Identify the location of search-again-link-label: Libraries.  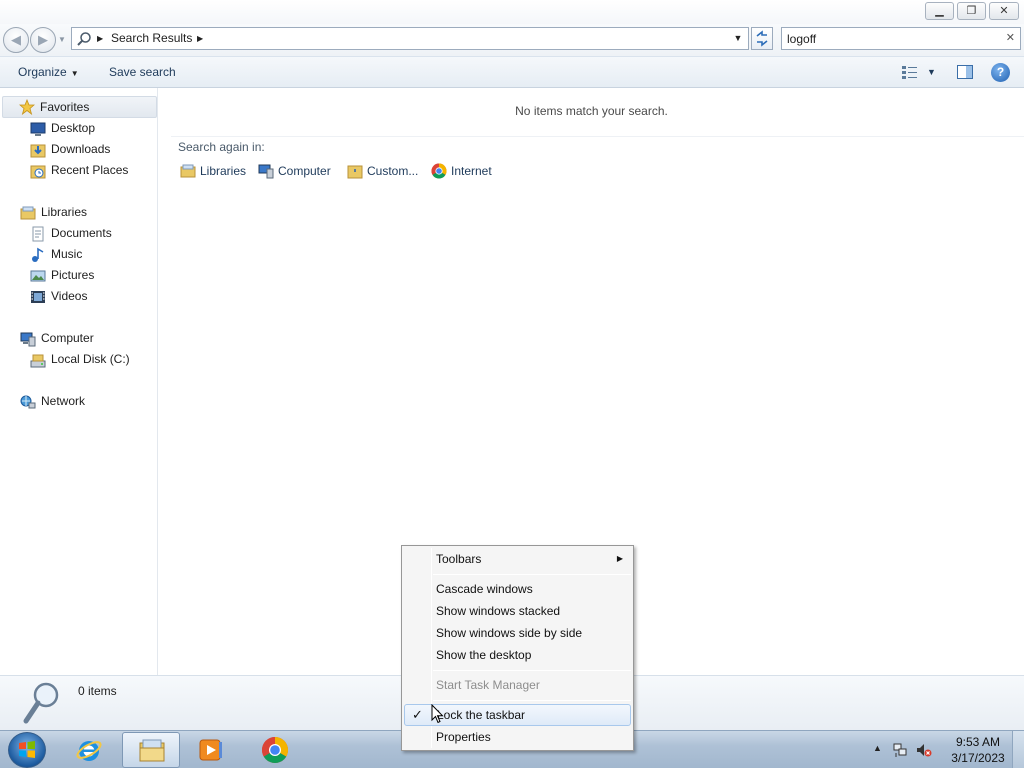
(223, 171).